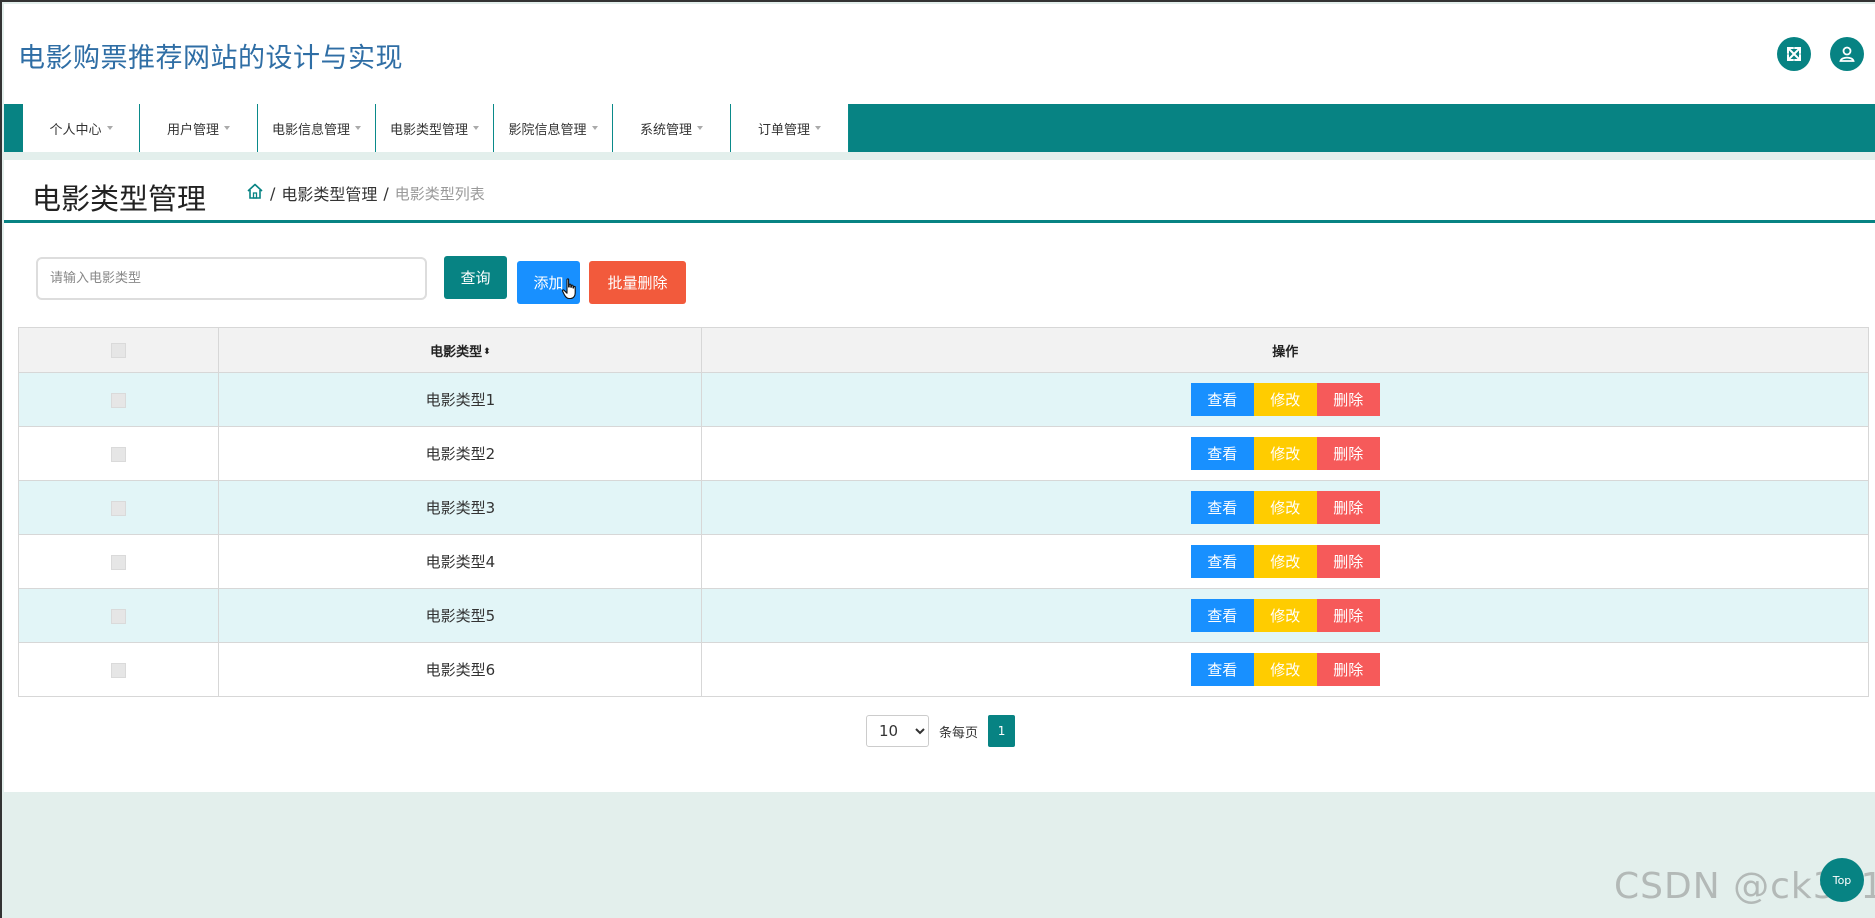 This screenshot has width=1875, height=918. Describe the element at coordinates (897, 731) in the screenshot. I see `page-size-select: 10` at that location.